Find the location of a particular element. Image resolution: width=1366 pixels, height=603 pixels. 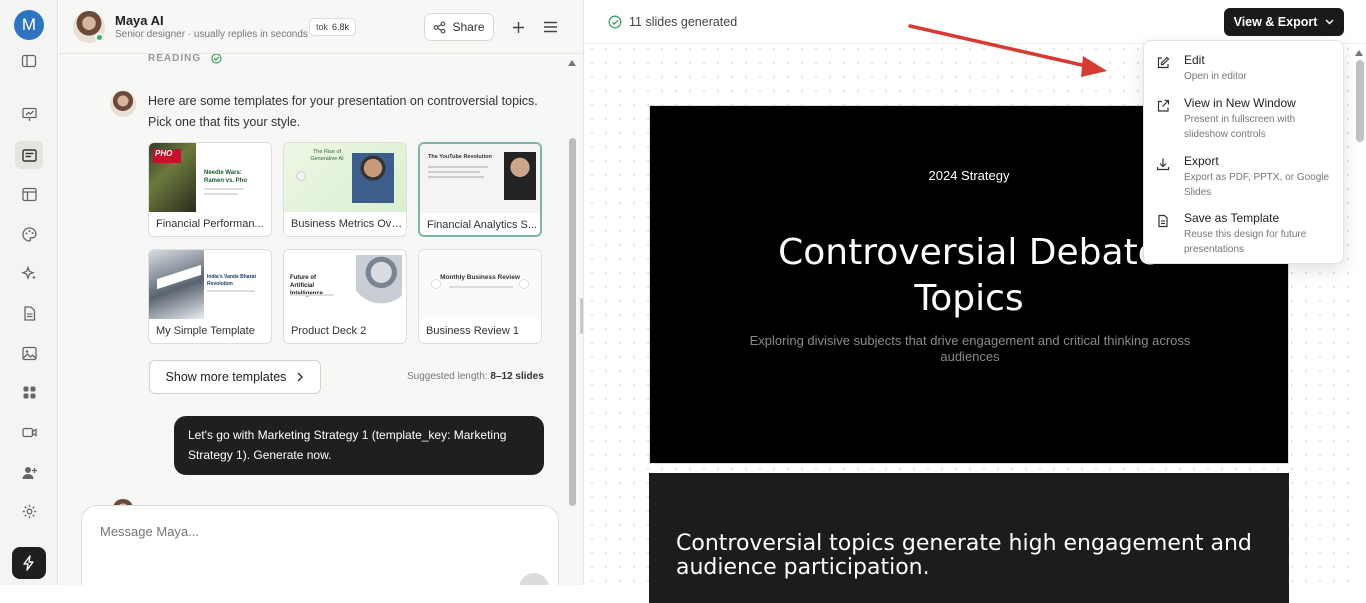

slide-title-line: Topics is located at coordinates (969, 298).